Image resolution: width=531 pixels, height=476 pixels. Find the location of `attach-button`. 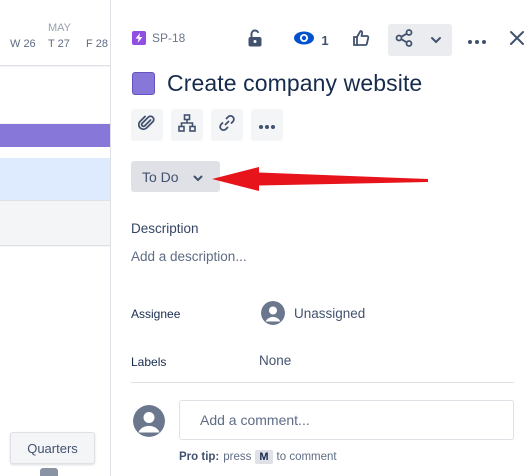

attach-button is located at coordinates (147, 125).